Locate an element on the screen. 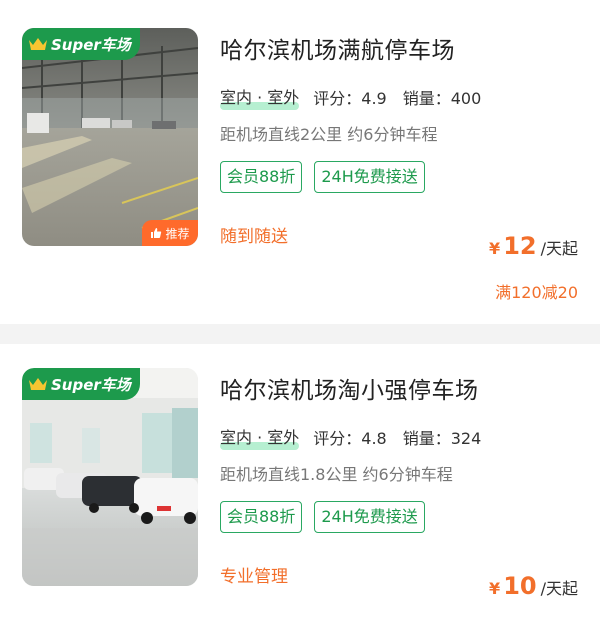  listing-title: 哈尔滨机场满航停车场 is located at coordinates (337, 48).